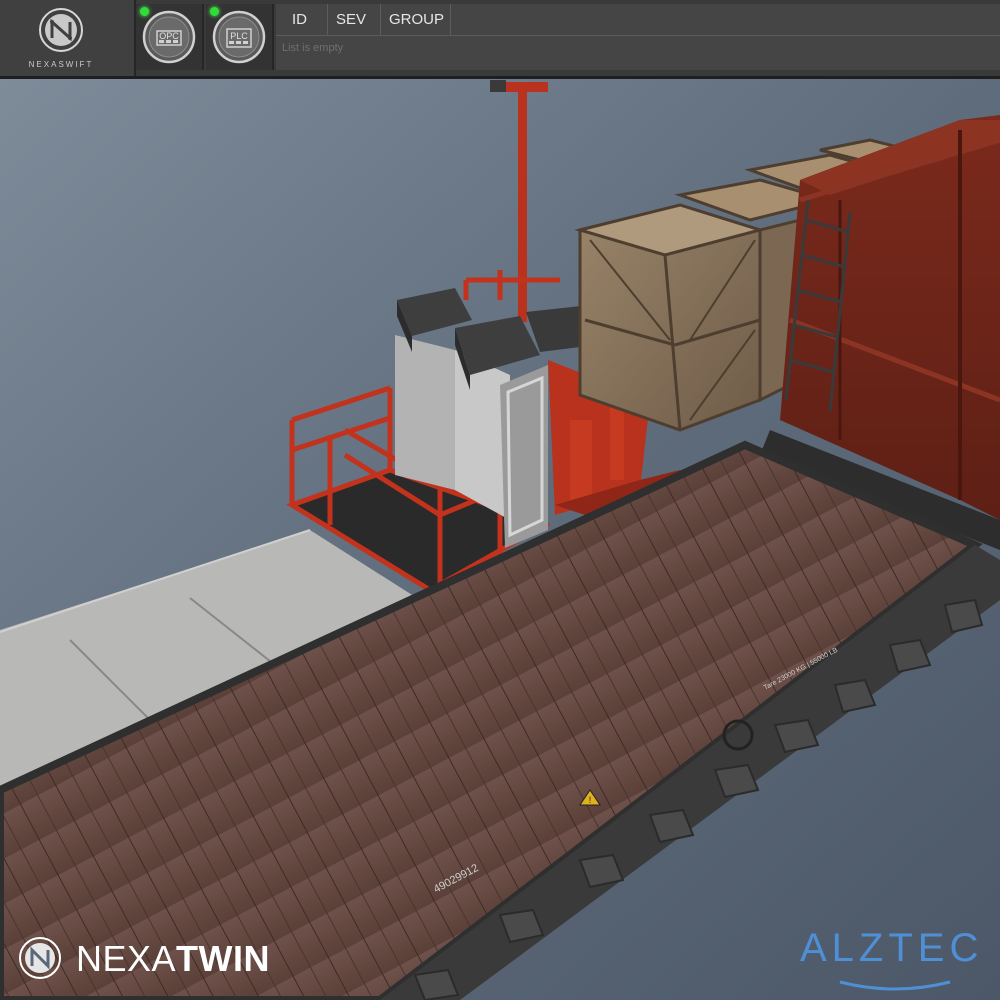 The width and height of the screenshot is (1000, 1000). Describe the element at coordinates (354, 19) in the screenshot. I see `column-header-sev: SEV` at that location.